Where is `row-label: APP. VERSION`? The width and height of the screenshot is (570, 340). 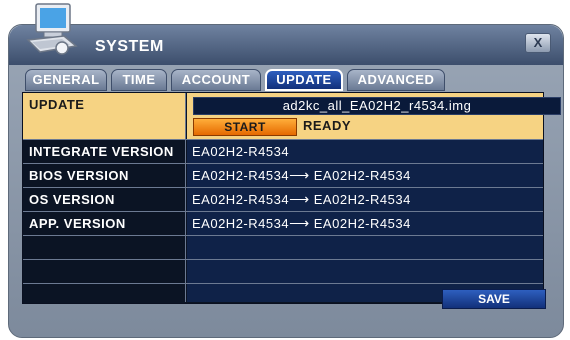 row-label: APP. VERSION is located at coordinates (104, 223).